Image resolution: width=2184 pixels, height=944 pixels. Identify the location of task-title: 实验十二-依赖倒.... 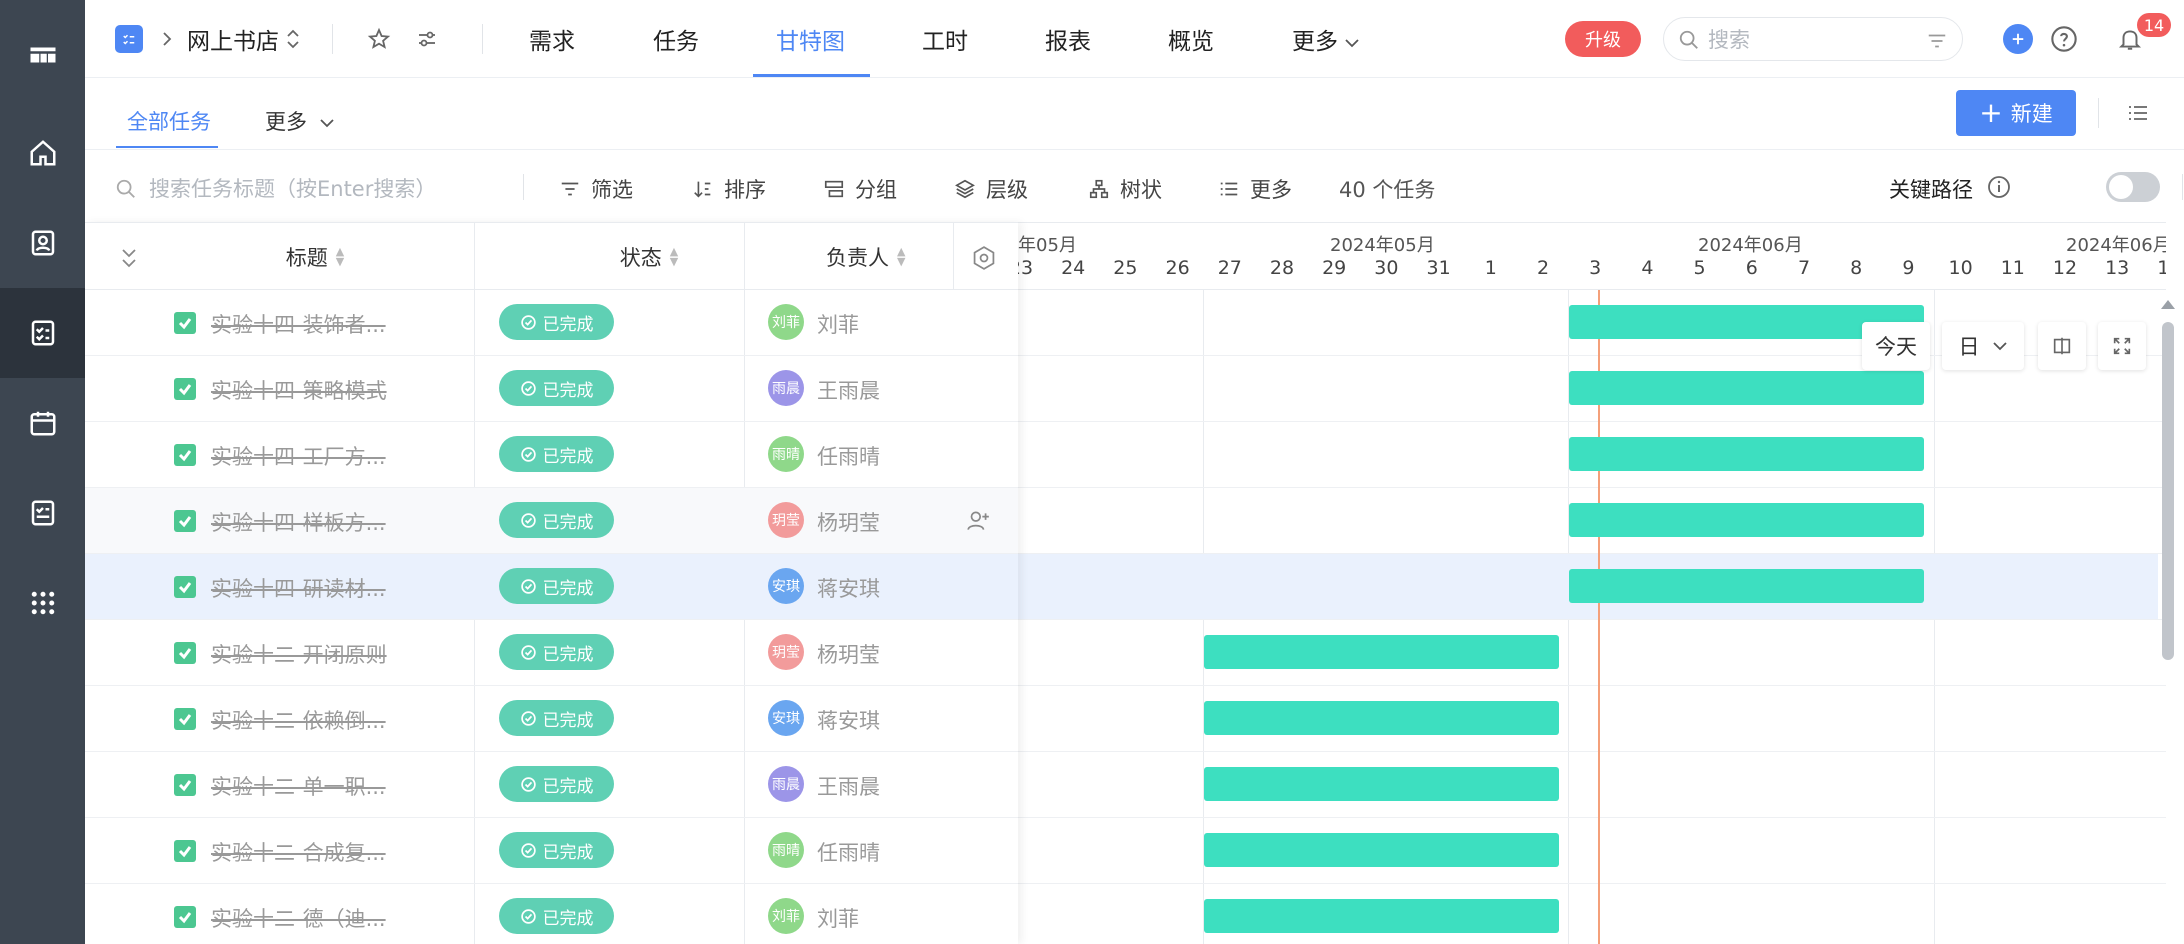
(298, 720).